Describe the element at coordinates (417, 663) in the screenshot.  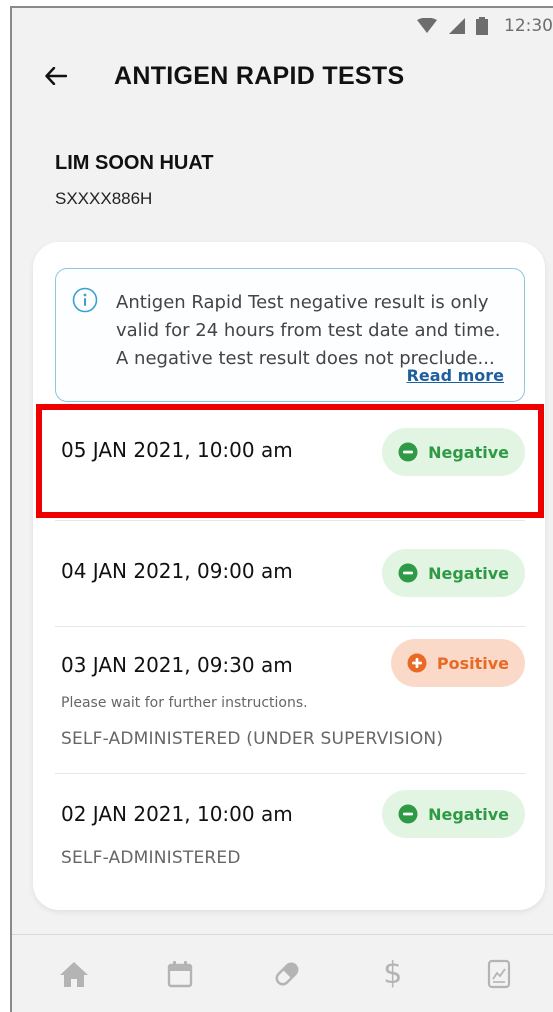
I see `plus-circle-icon` at that location.